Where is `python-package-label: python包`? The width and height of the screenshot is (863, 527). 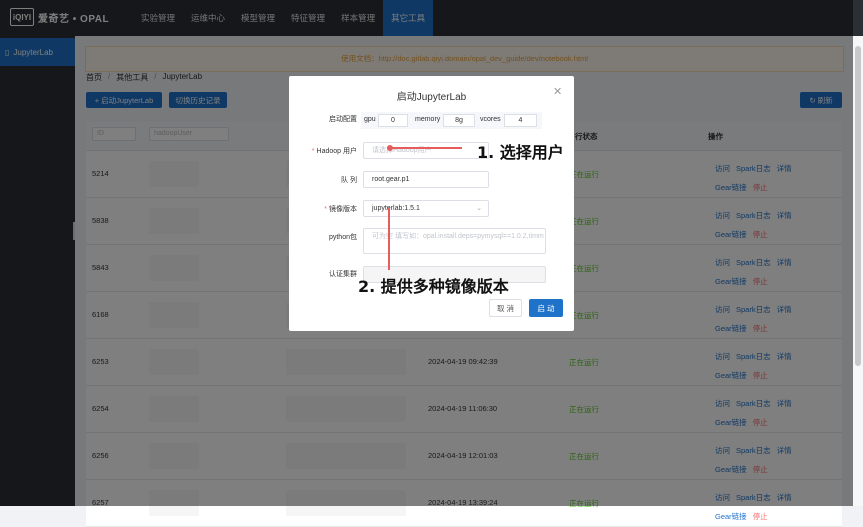
python-package-label: python包 is located at coordinates (342, 237).